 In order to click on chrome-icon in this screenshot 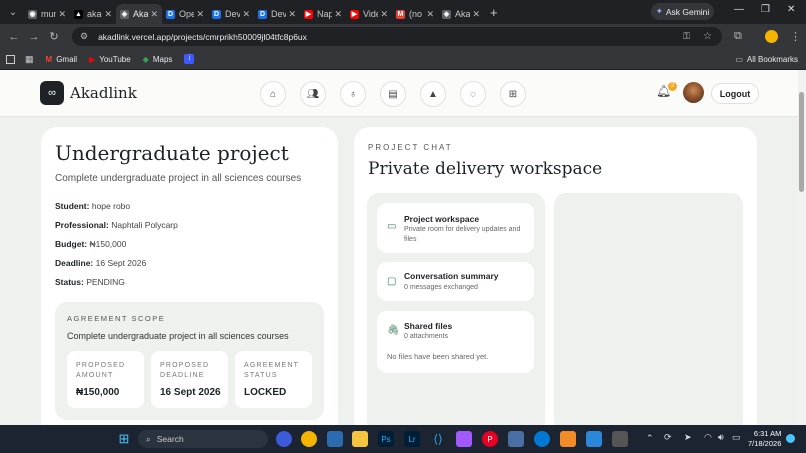, I will do `click(309, 439)`.